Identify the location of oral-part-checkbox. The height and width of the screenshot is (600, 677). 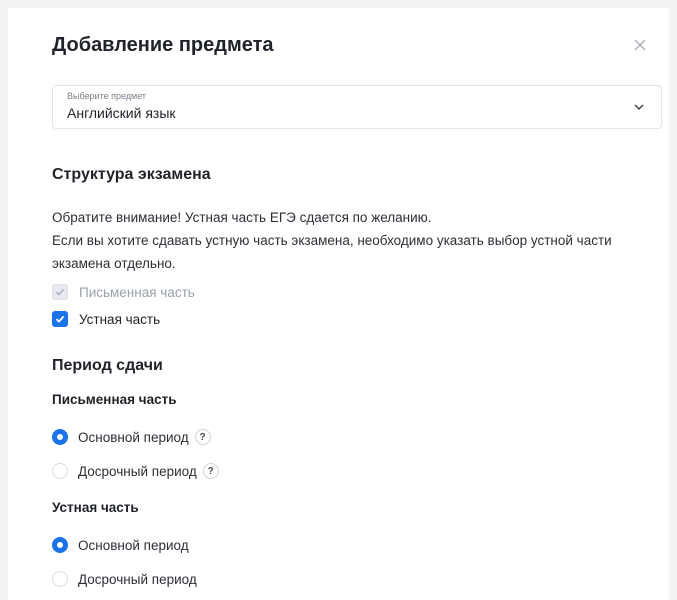
(60, 319).